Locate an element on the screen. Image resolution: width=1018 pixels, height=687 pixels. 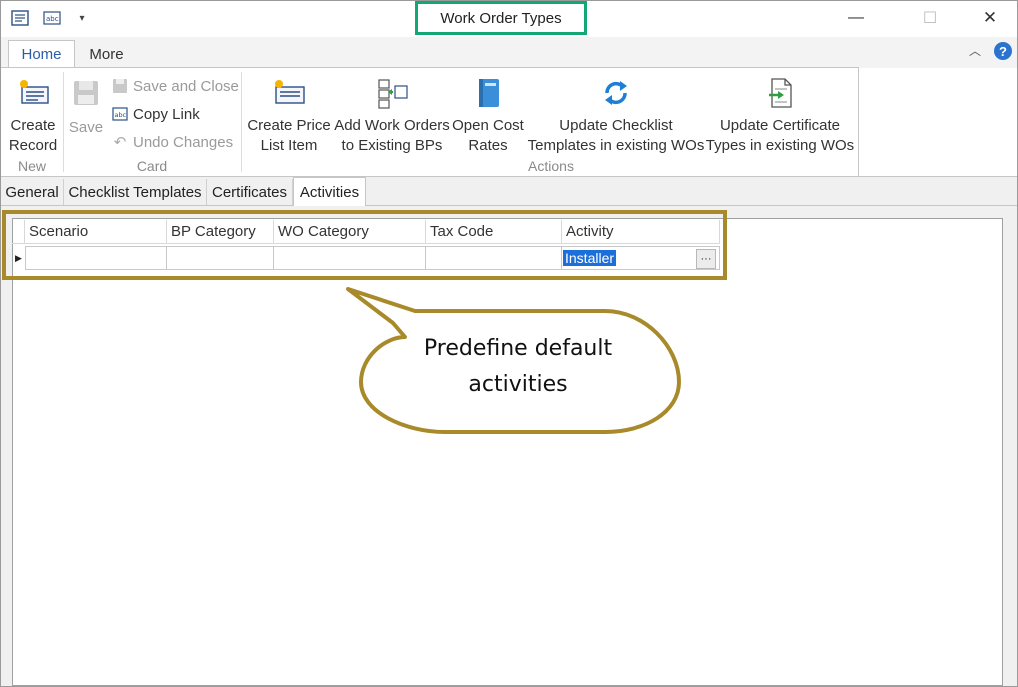
callout-line-1: Predefine default is located at coordinates (518, 348).